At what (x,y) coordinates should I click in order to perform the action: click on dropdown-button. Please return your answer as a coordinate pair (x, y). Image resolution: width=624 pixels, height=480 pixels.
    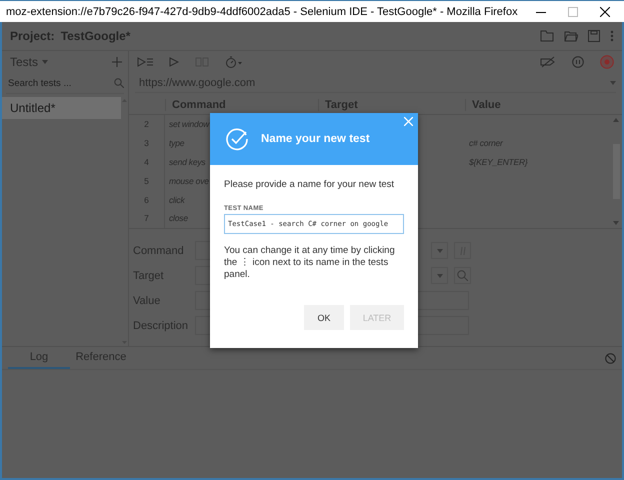
    Looking at the image, I should click on (439, 250).